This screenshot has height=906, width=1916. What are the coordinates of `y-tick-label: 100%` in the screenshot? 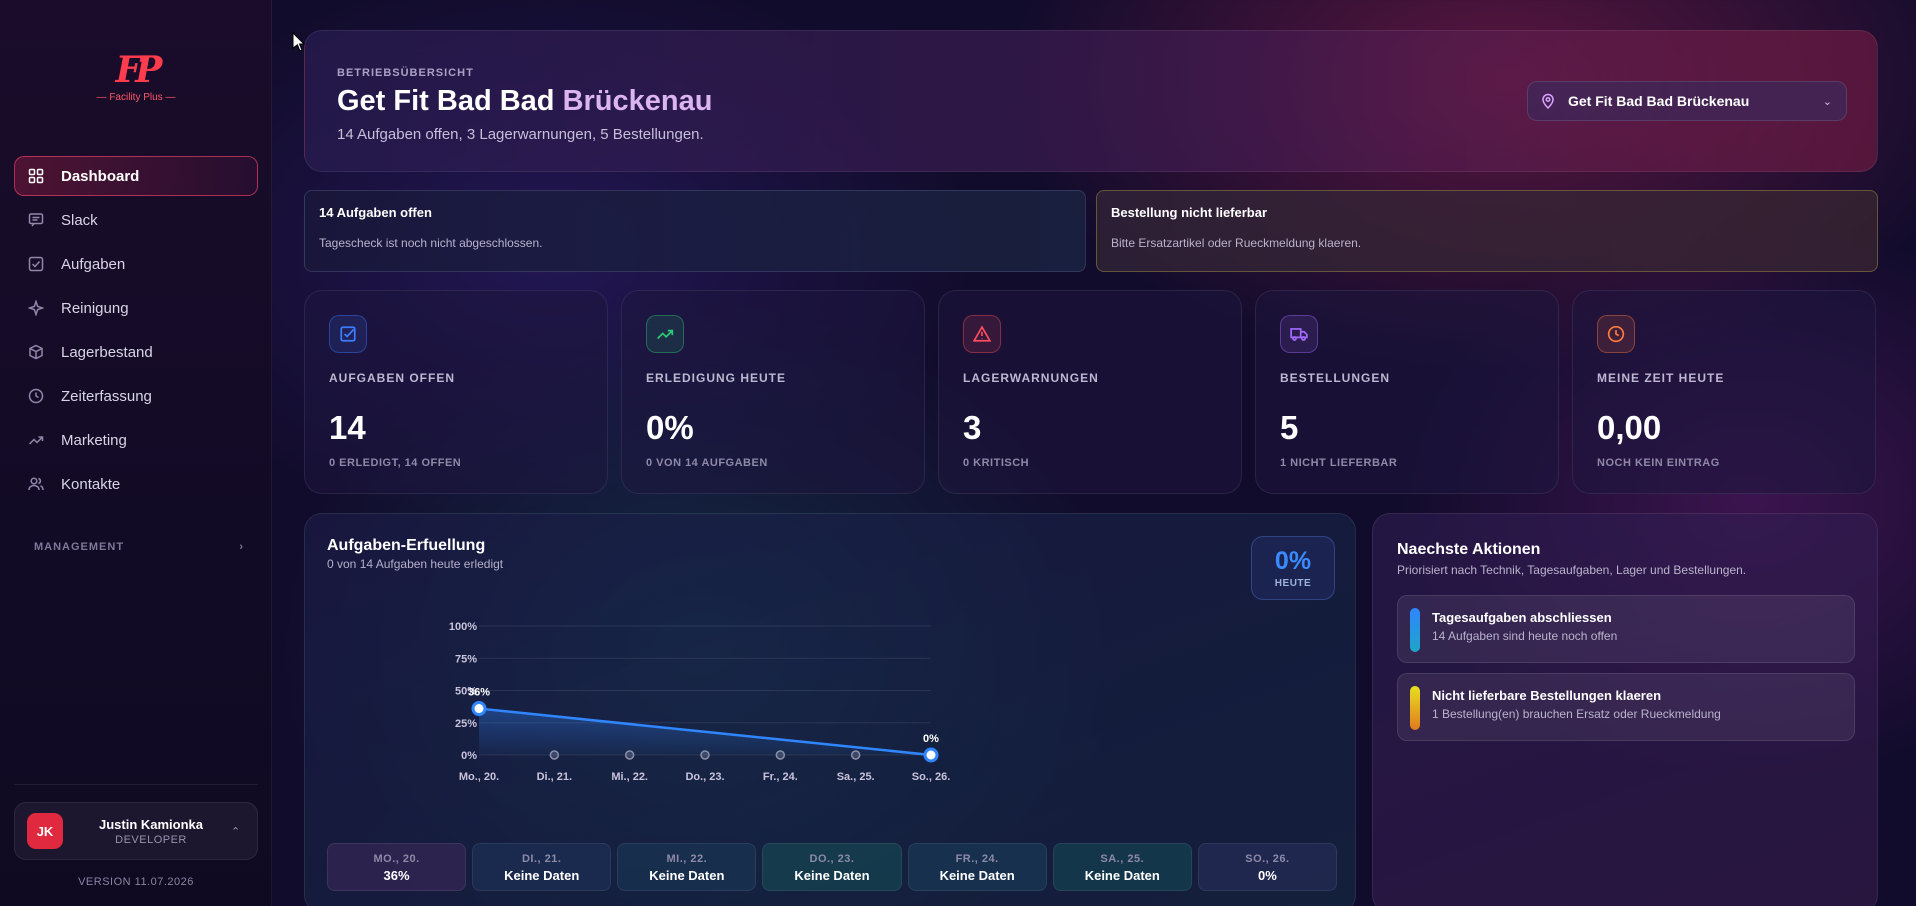 It's located at (463, 627).